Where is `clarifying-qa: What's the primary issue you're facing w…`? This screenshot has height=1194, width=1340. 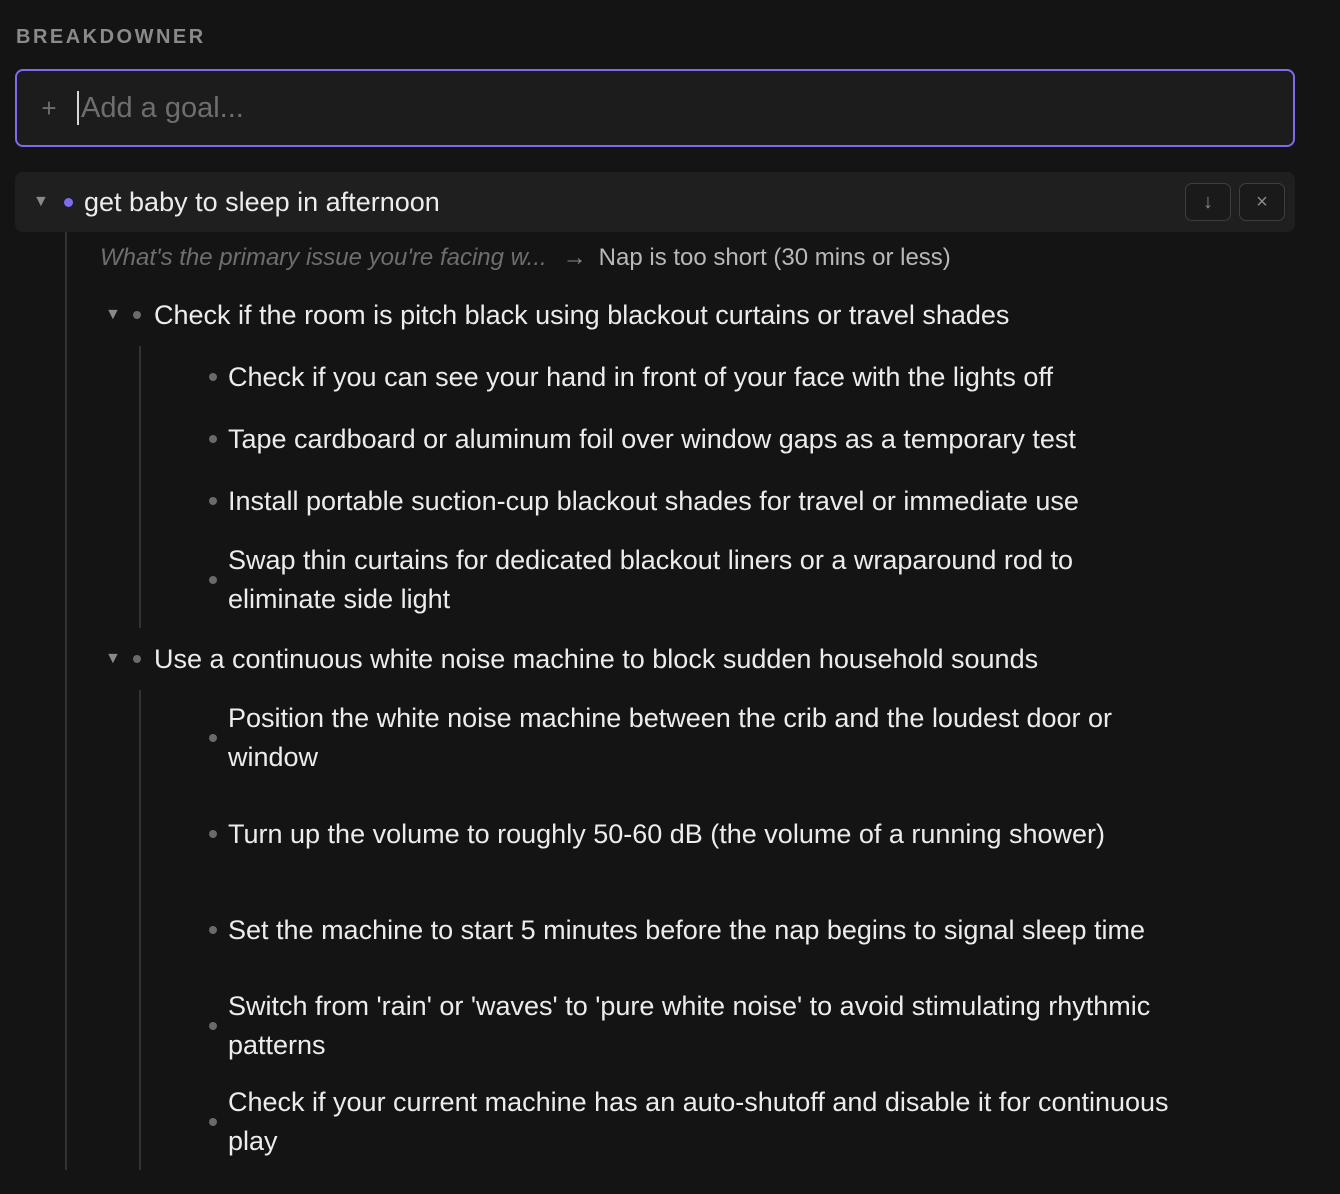
clarifying-qa: What's the primary issue you're facing w… is located at coordinates (681, 258).